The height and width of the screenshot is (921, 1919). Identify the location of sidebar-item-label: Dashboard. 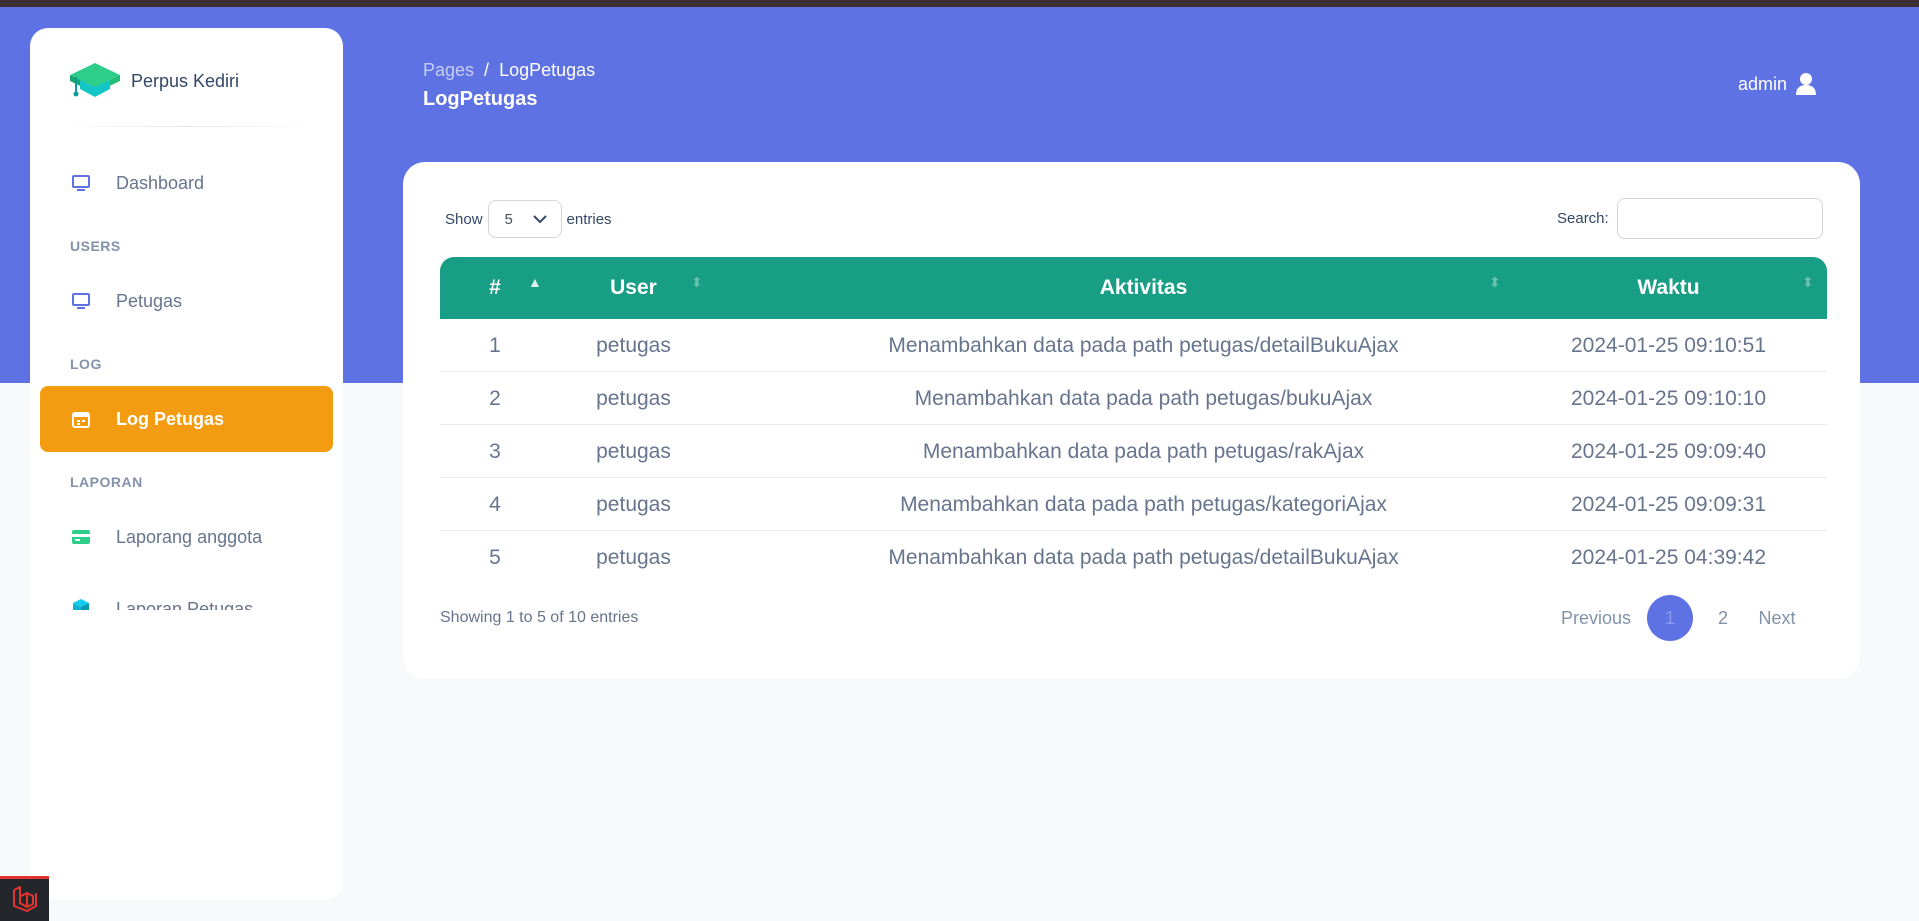
(160, 182).